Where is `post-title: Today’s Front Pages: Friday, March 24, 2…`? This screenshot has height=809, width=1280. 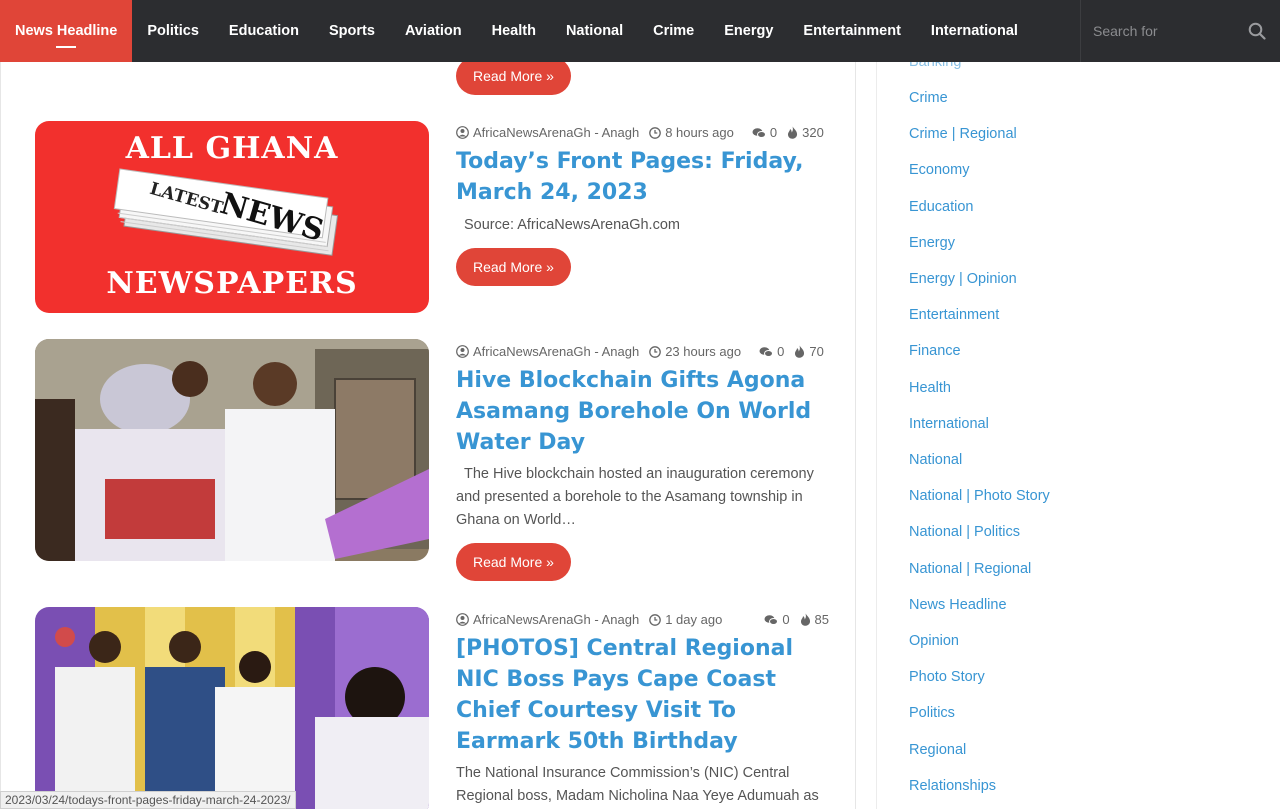 post-title: Today’s Front Pages: Friday, March 24, 2… is located at coordinates (641, 177).